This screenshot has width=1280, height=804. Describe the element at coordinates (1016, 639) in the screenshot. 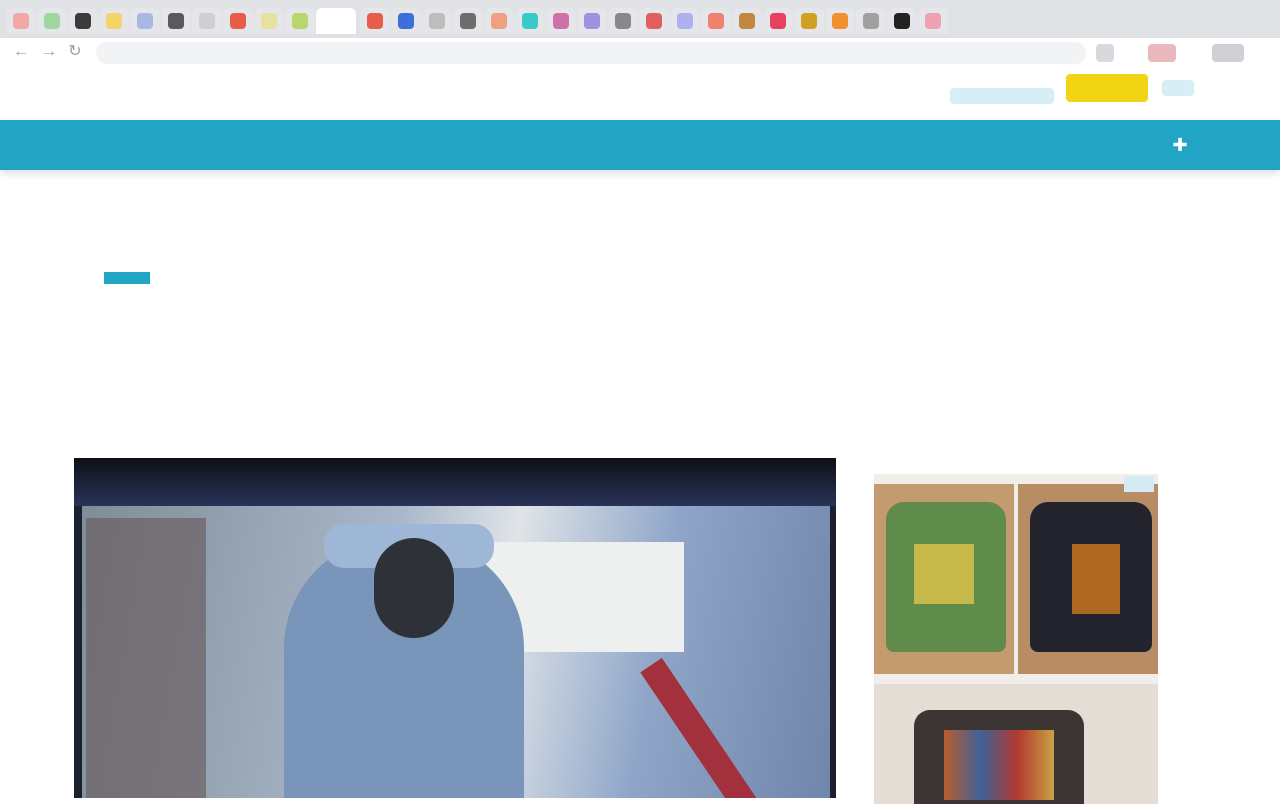

I see `advertisement` at that location.